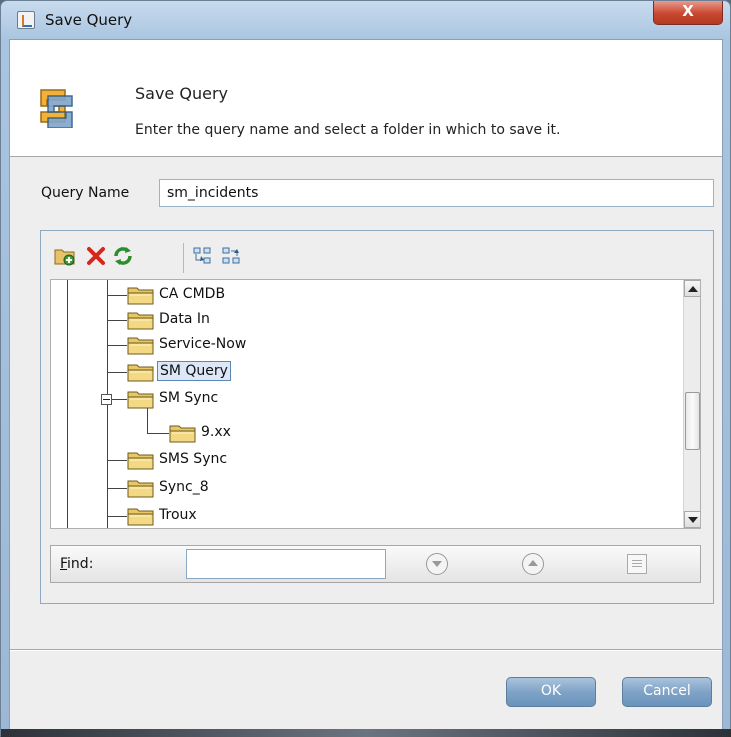  I want to click on tree-node-label: SM Sync, so click(189, 398).